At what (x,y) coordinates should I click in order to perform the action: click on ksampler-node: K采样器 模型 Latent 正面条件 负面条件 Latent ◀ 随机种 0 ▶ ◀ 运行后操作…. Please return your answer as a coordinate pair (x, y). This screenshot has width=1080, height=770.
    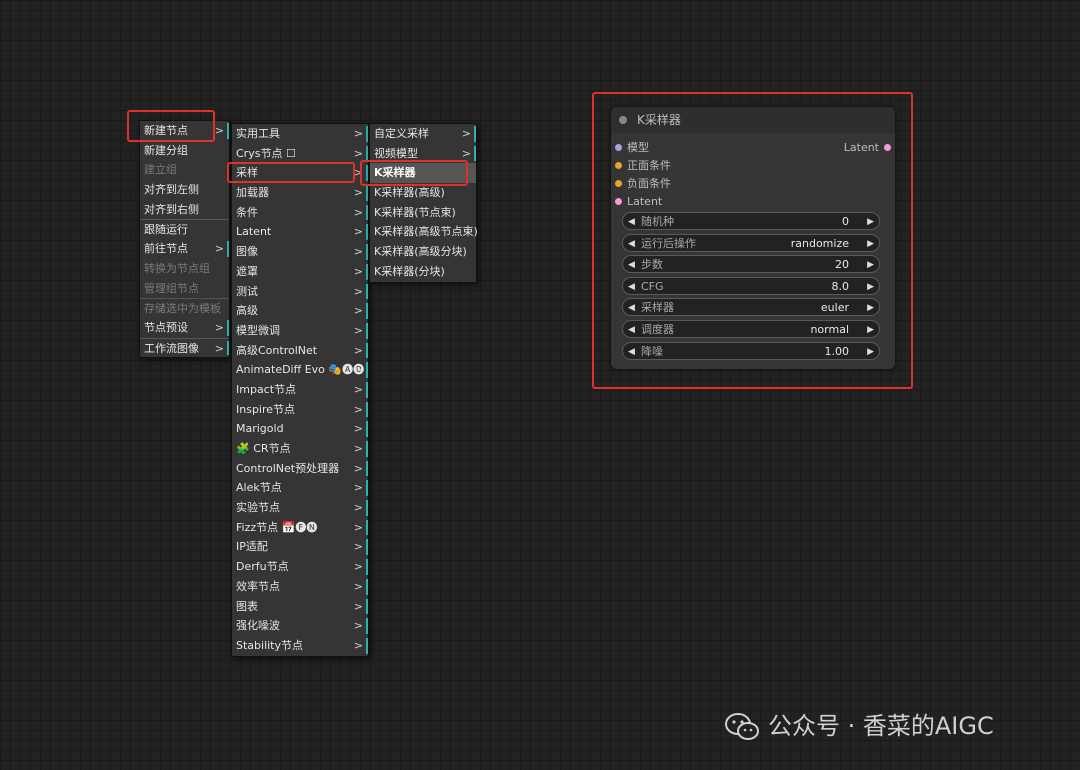
    Looking at the image, I should click on (753, 238).